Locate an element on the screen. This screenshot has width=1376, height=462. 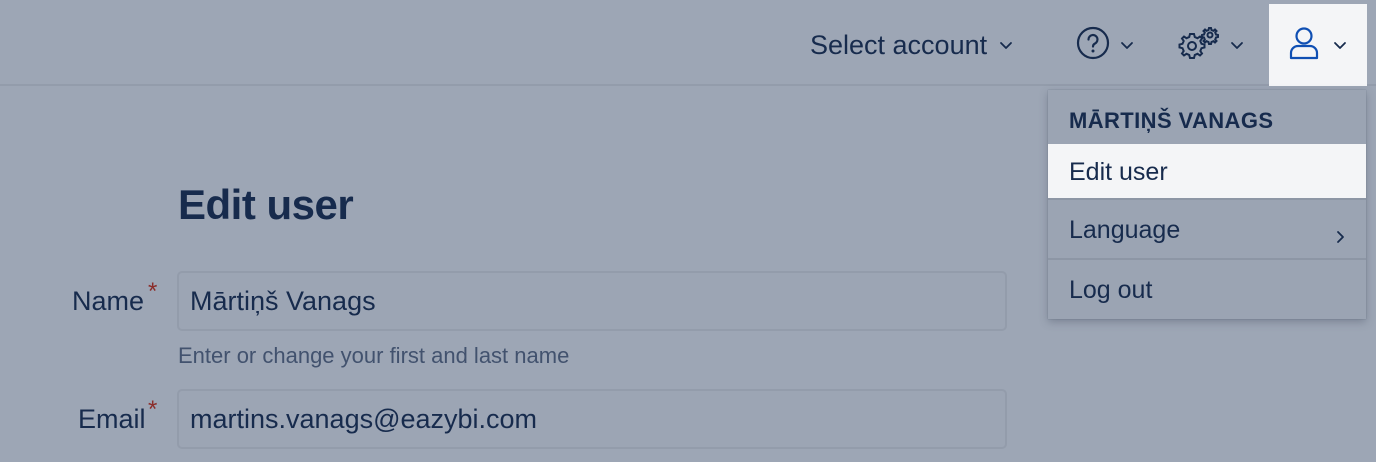
name-hint: Enter or change your first and last name is located at coordinates (374, 355).